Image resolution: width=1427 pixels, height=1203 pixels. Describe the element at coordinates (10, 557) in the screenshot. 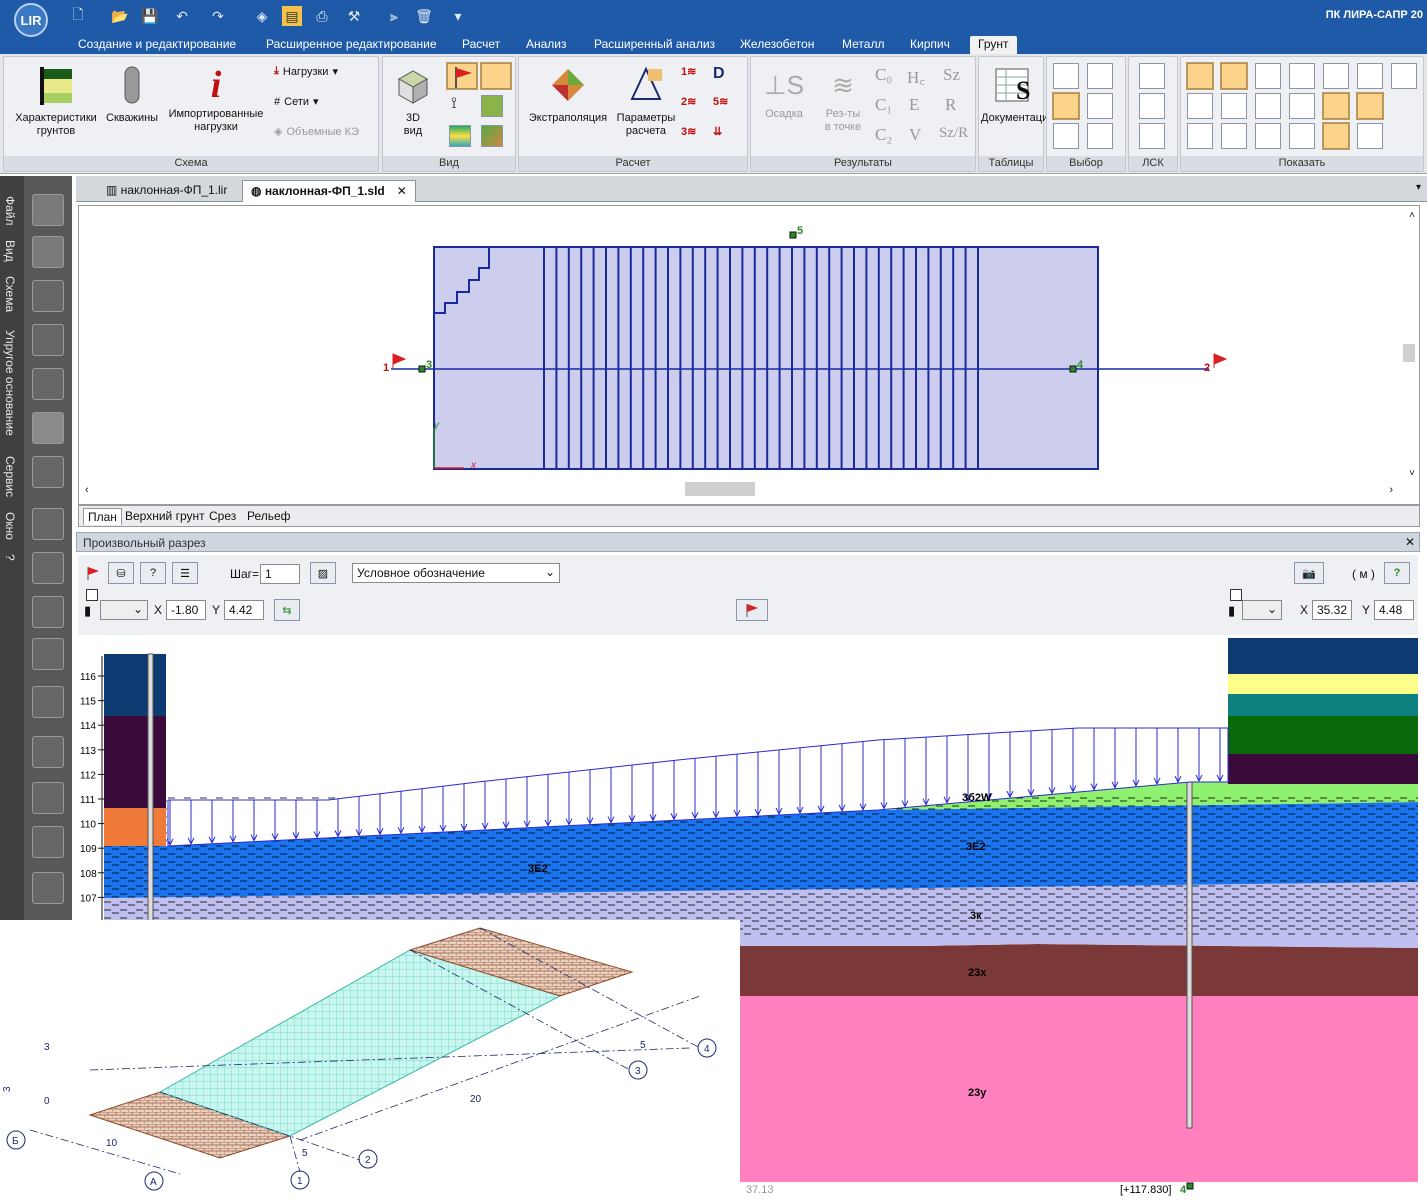

I see `menu-help: ?` at that location.